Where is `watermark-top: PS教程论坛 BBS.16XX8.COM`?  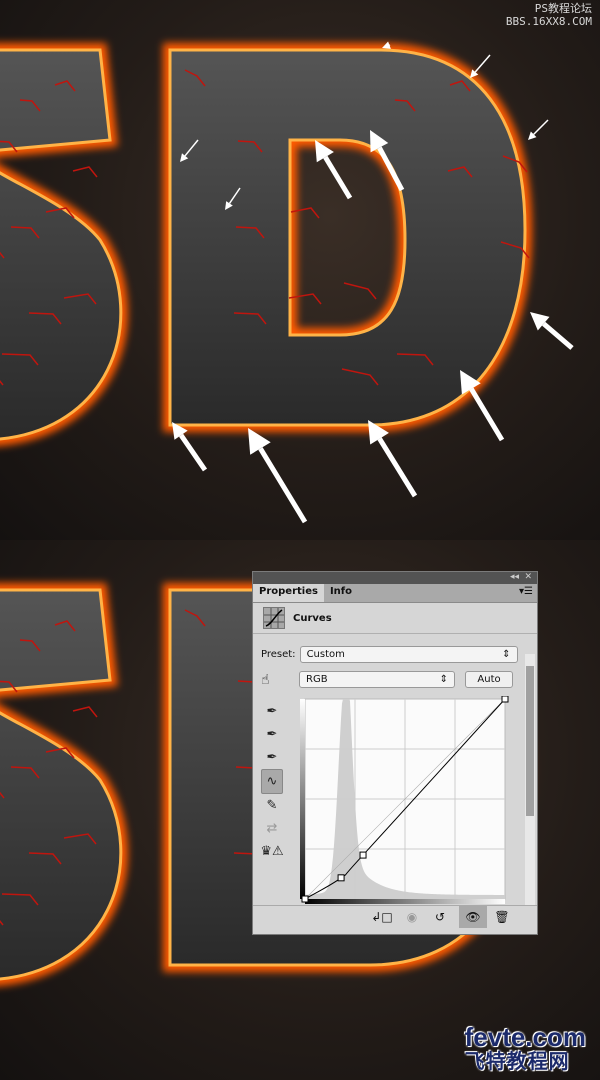 watermark-top: PS教程论坛 BBS.16XX8.COM is located at coordinates (549, 15).